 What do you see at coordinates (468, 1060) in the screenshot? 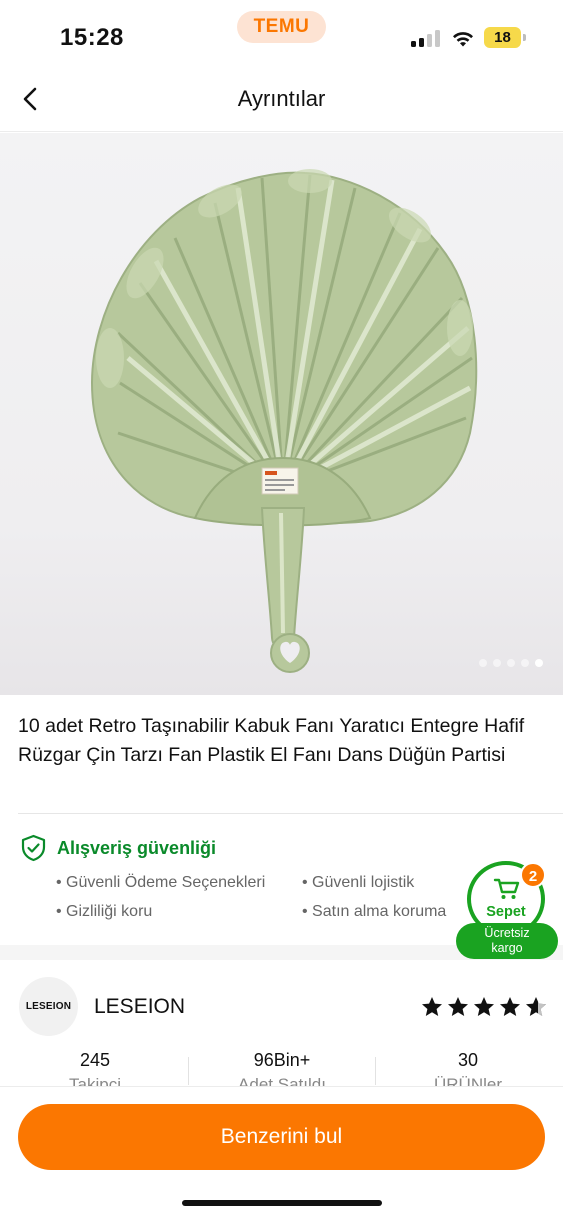
I see `stat-value: 30` at bounding box center [468, 1060].